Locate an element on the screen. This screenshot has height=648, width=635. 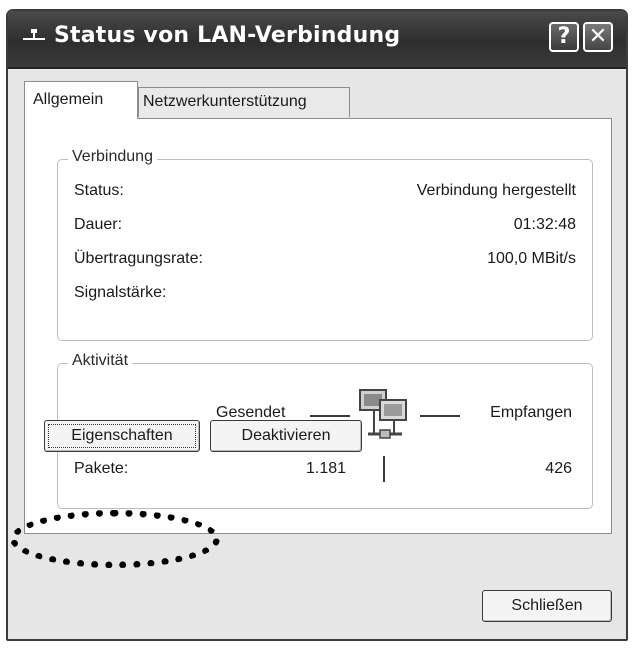
speed-row: Übertragungsrate: 100,0 MBit/s is located at coordinates (325, 261).